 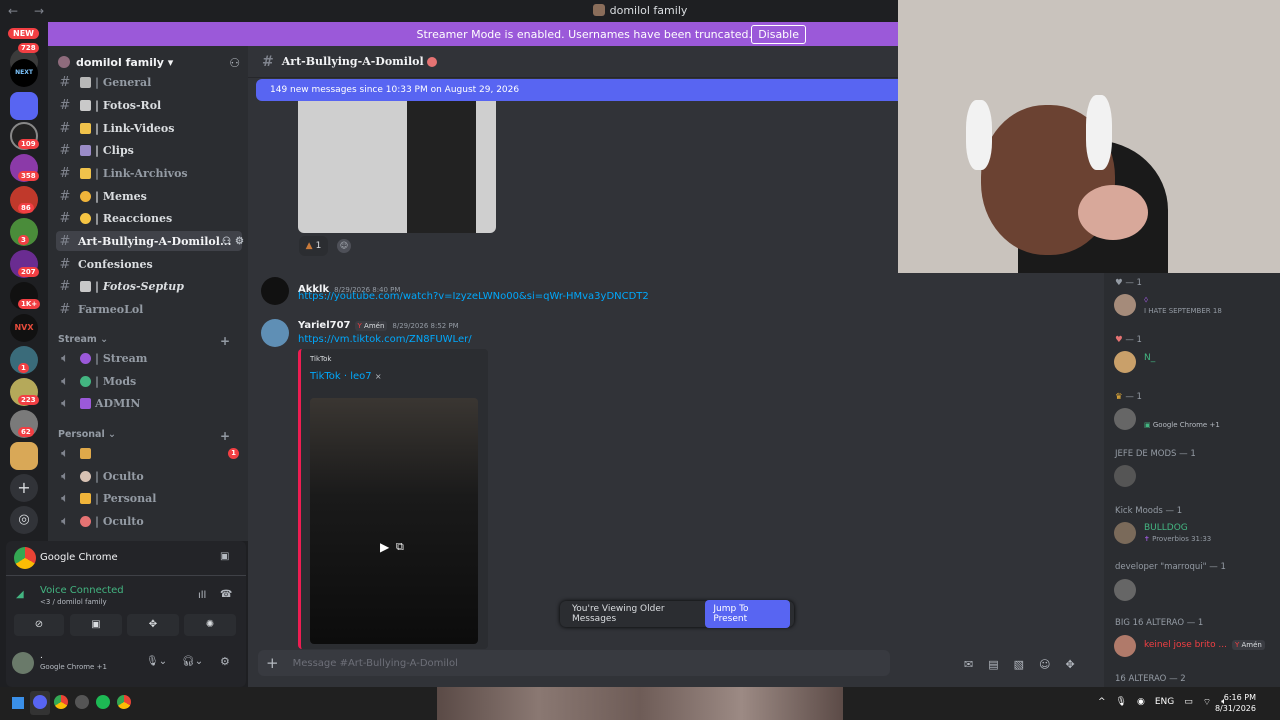 What do you see at coordinates (149, 105) in the screenshot?
I see `channel-fotos-rol: # | Fotos-Rol` at bounding box center [149, 105].